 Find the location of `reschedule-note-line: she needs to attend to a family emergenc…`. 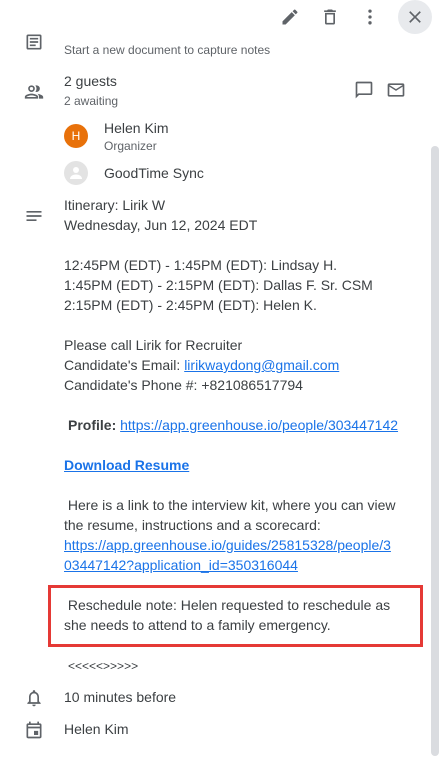

reschedule-note-line: she needs to attend to a family emergenc… is located at coordinates (197, 625).